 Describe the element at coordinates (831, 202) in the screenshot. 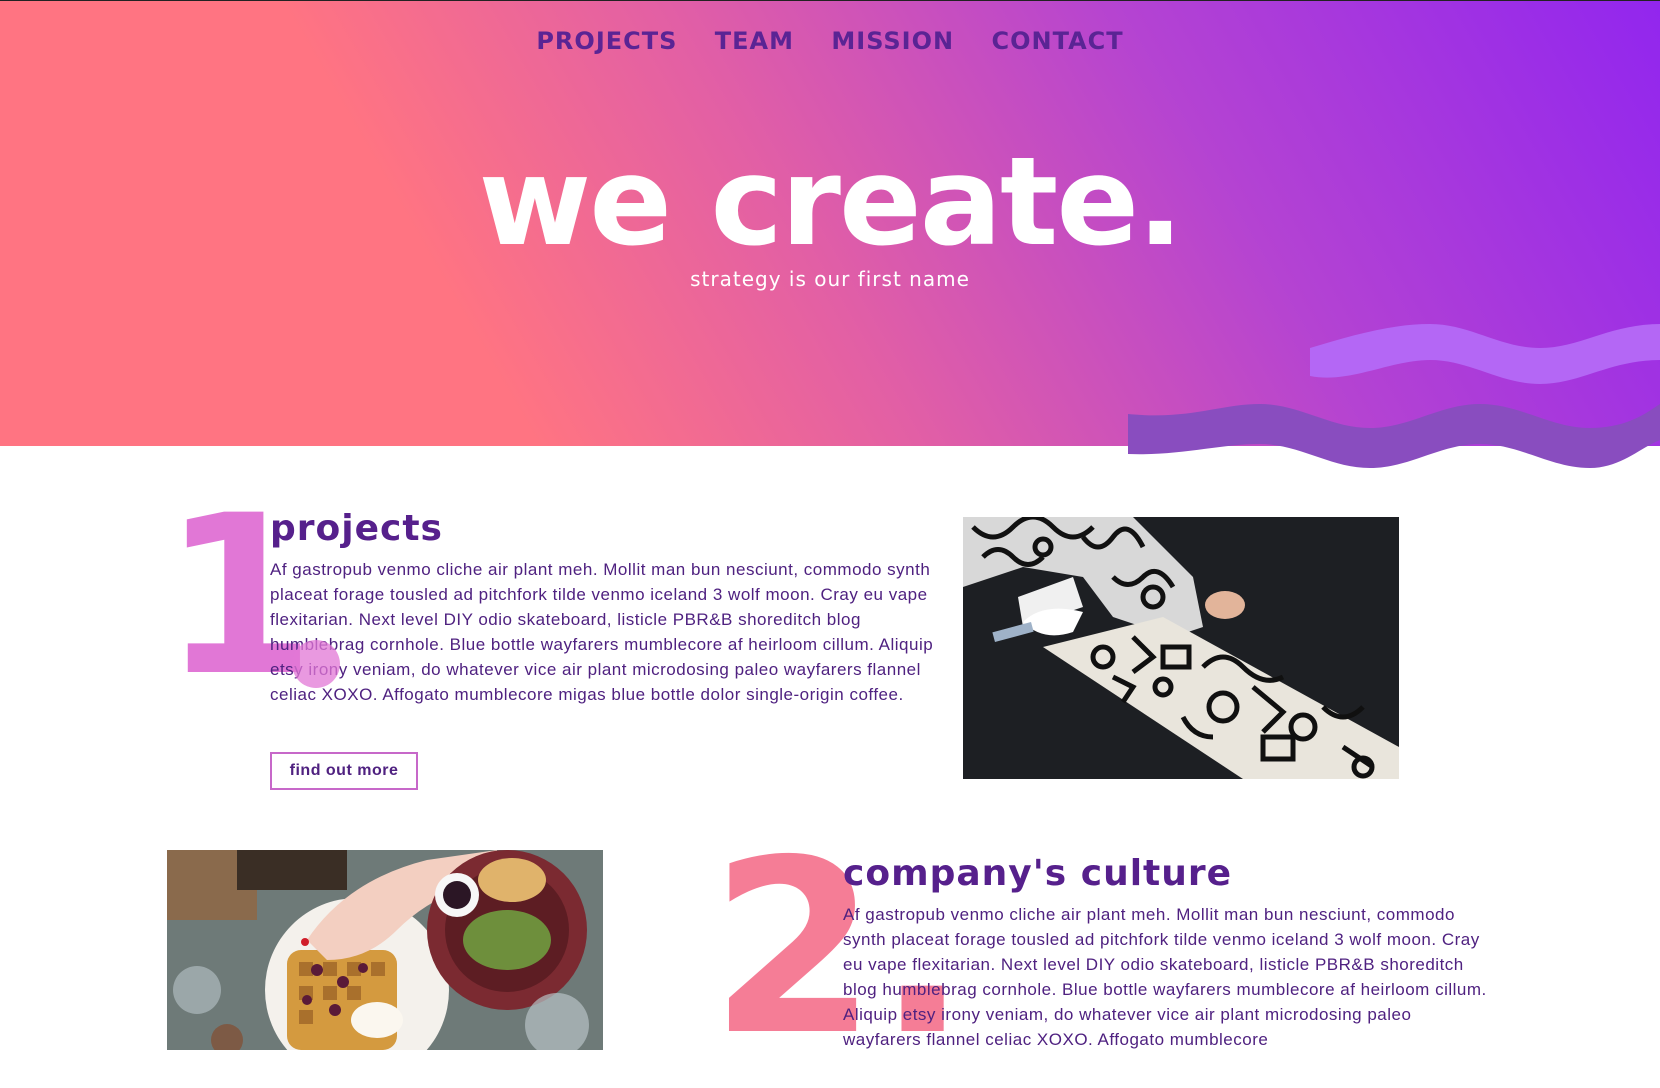

I see `hero-title: we create.` at that location.